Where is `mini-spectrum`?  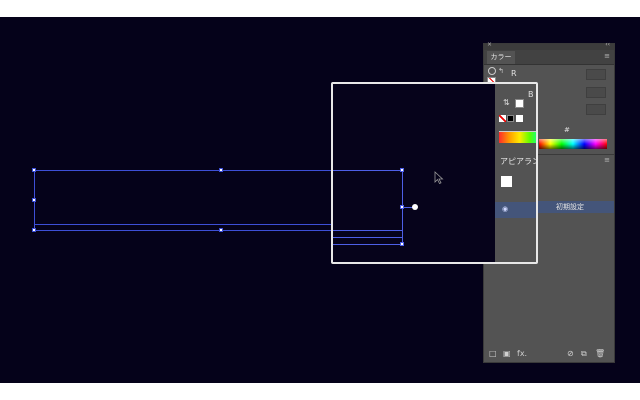 mini-spectrum is located at coordinates (517, 137).